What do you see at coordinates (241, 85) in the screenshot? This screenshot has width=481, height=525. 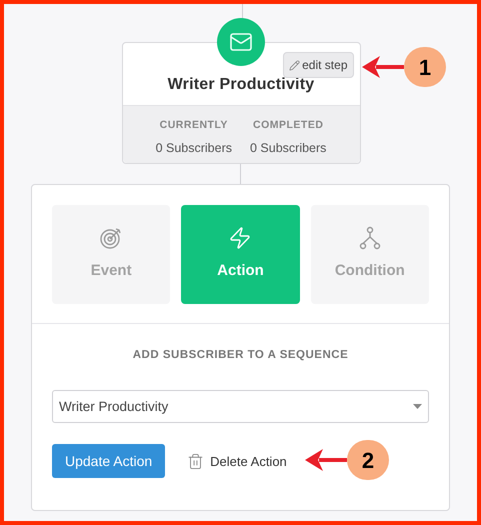 I see `step-title: Writer Productivity` at bounding box center [241, 85].